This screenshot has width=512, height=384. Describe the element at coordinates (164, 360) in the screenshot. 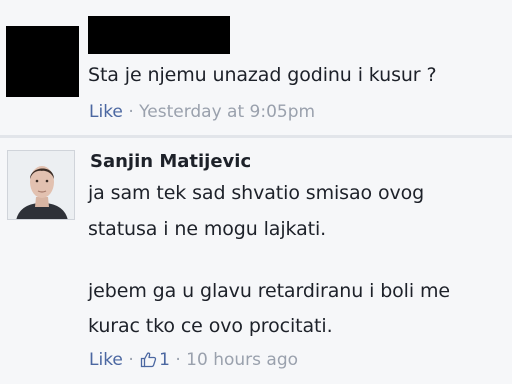

I see `like-count: 1` at that location.